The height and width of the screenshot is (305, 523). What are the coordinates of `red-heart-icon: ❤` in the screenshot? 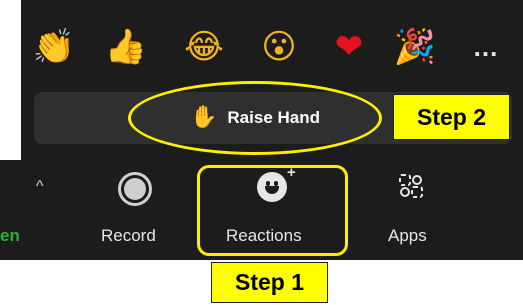 It's located at (349, 47).